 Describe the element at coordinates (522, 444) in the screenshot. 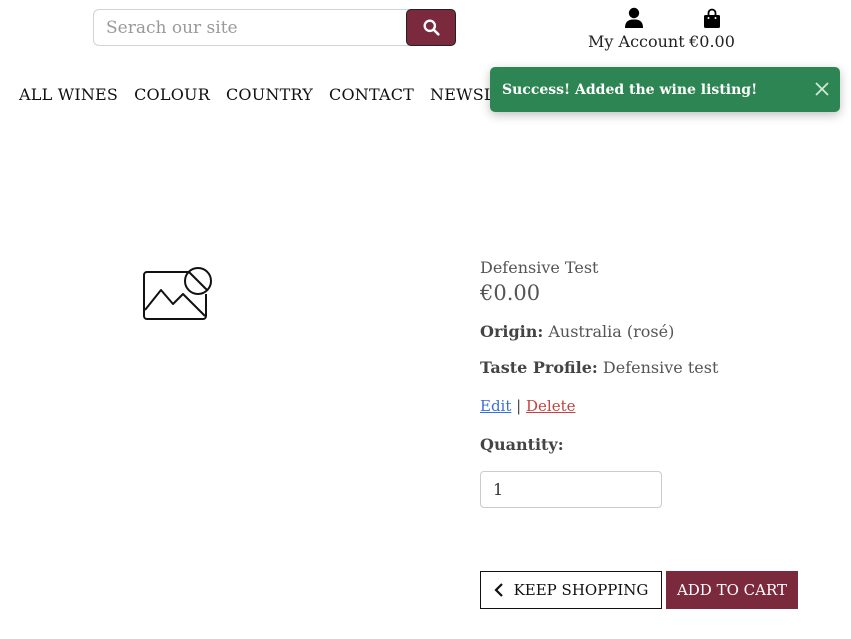

I see `quantity-label: Quantity:` at that location.